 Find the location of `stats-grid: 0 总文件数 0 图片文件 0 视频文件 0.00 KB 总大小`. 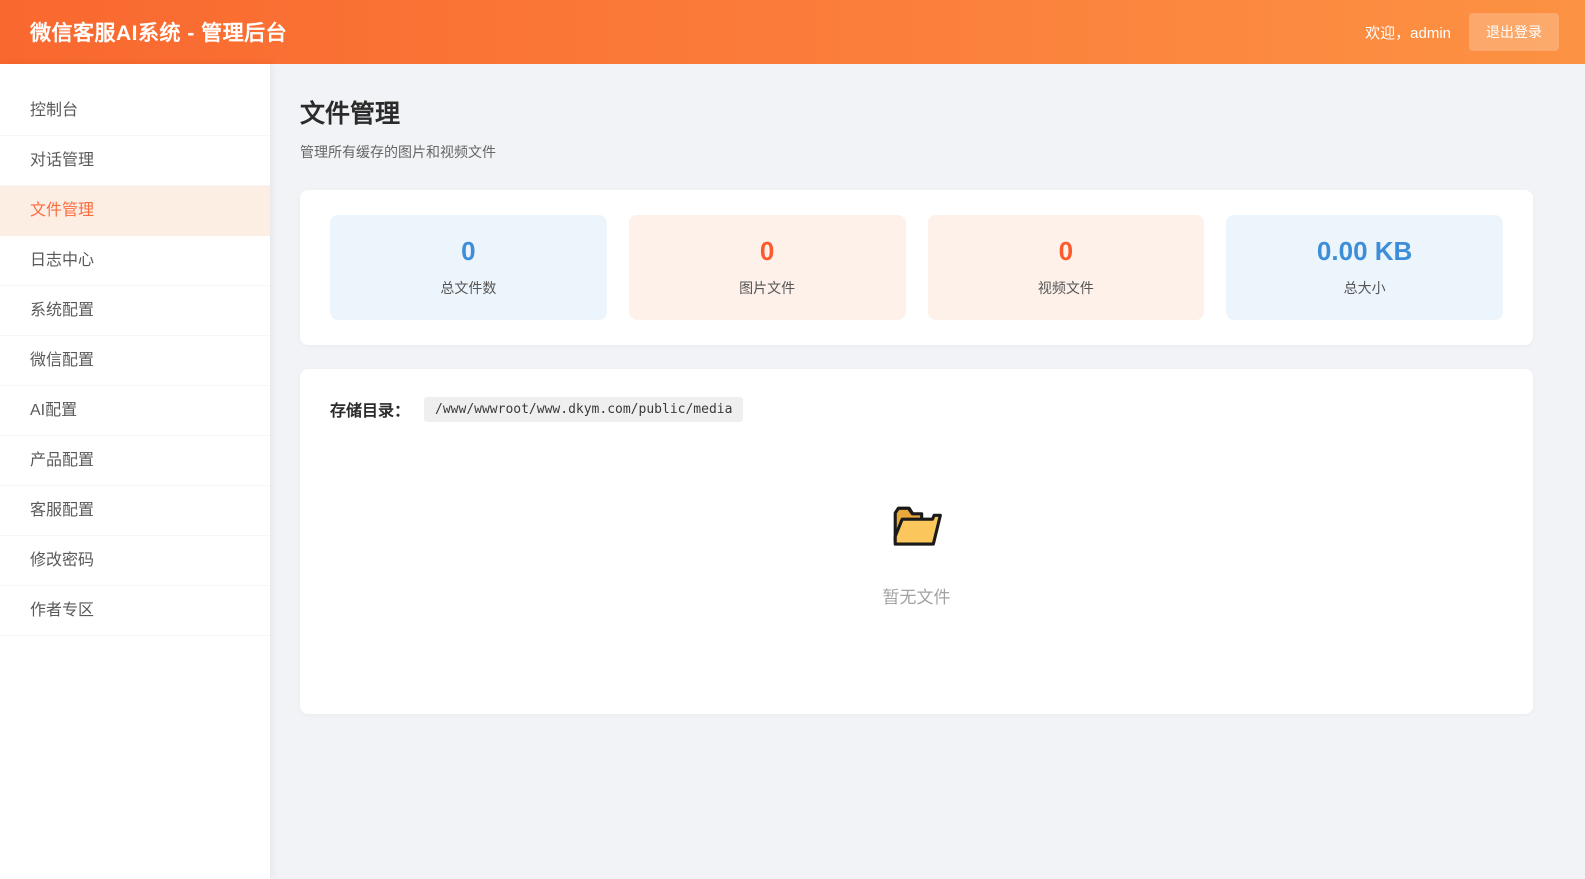

stats-grid: 0 总文件数 0 图片文件 0 视频文件 0.00 KB 总大小 is located at coordinates (916, 267).